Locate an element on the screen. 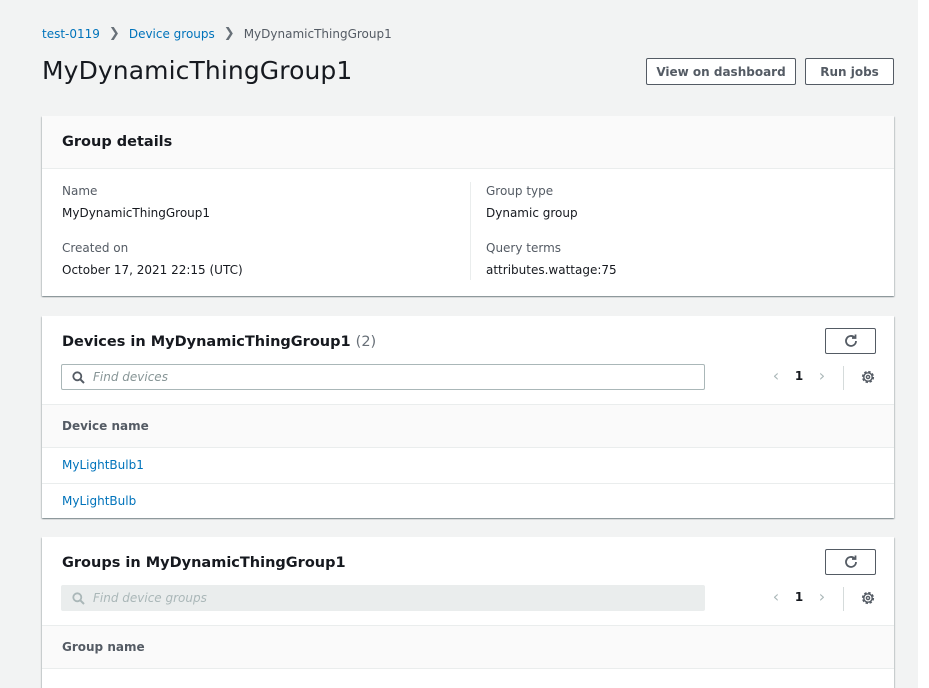  devices-refresh-button is located at coordinates (850, 341).